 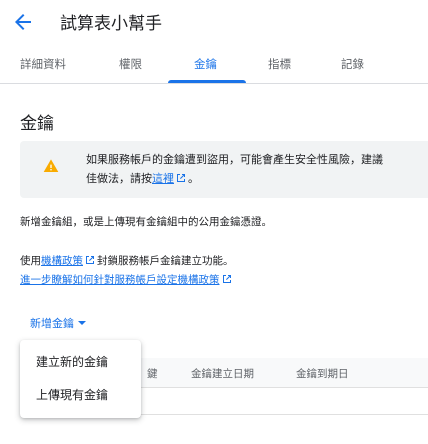 What do you see at coordinates (23, 22) in the screenshot?
I see `arrow-back-icon` at bounding box center [23, 22].